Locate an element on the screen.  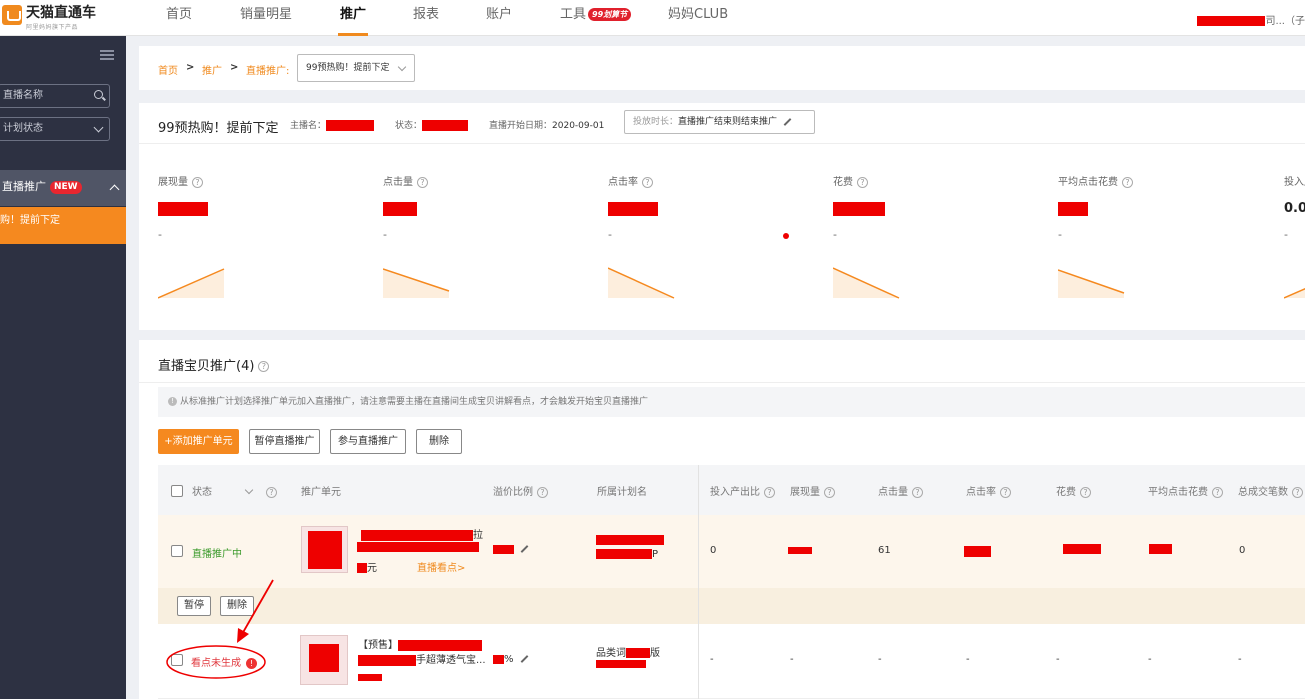
warning-icon: ! is located at coordinates (251, 663).